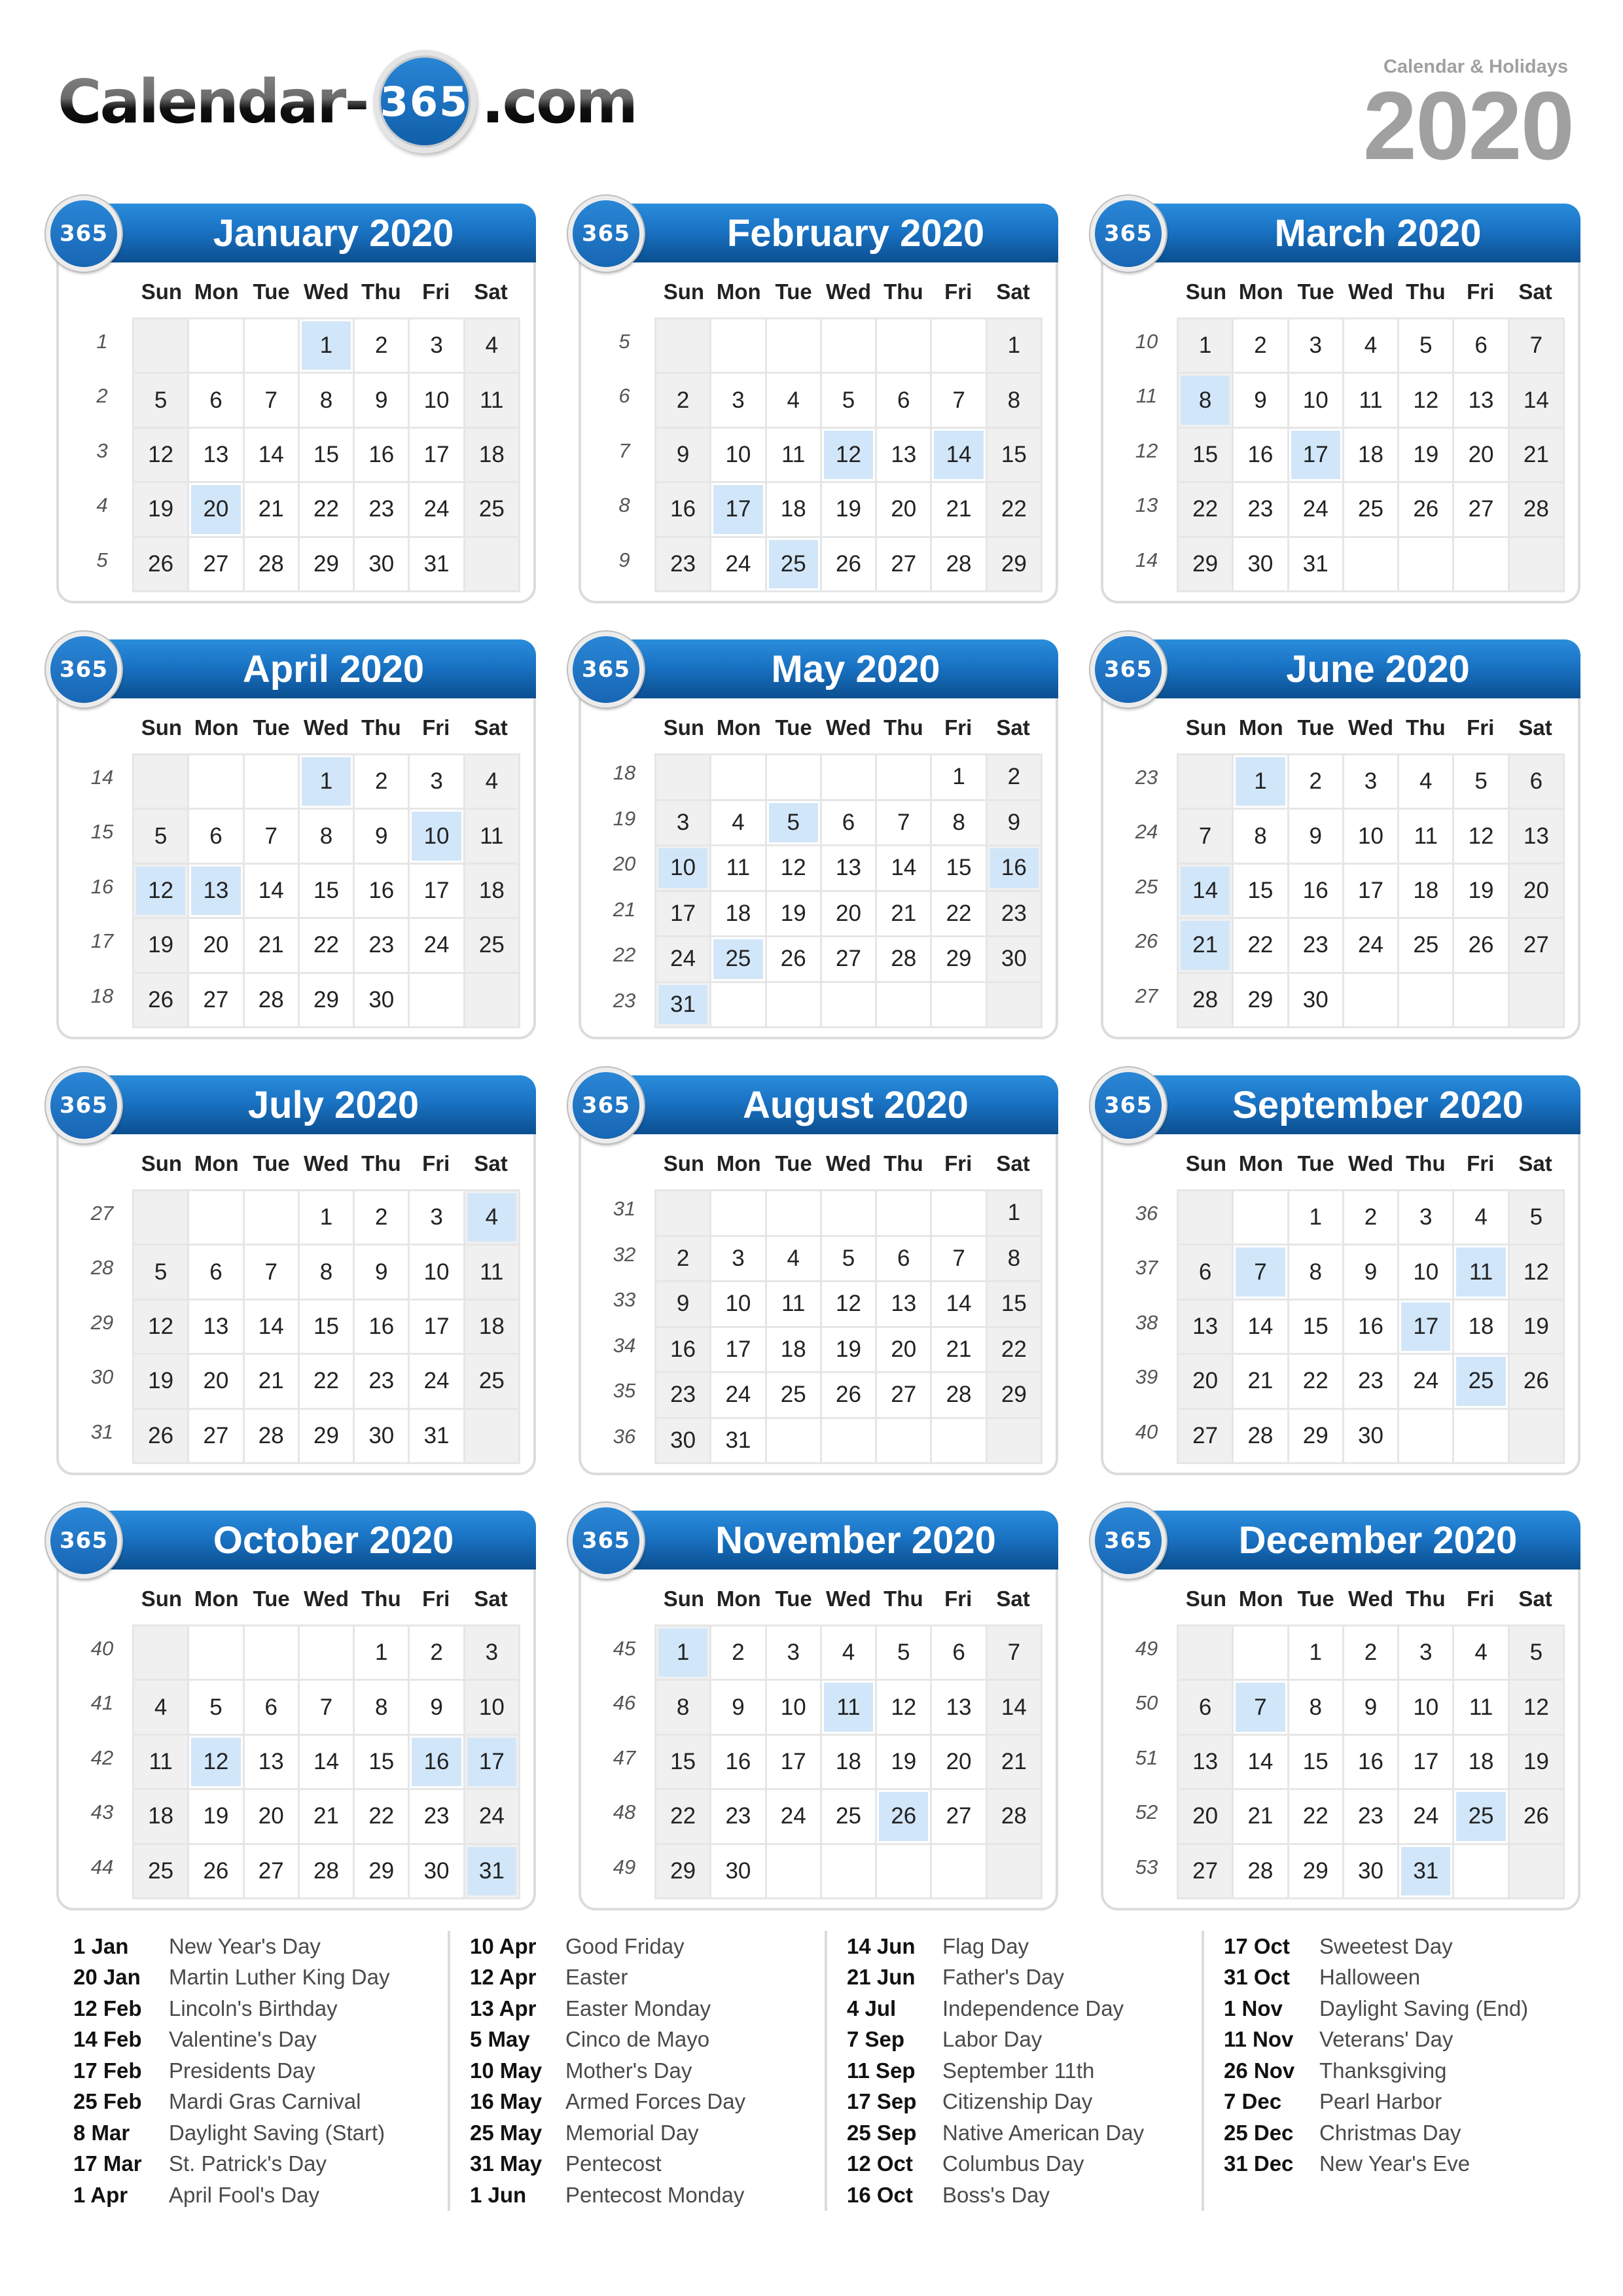 The image size is (1623, 2296). What do you see at coordinates (1536, 1652) in the screenshot?
I see `day-cell: 5` at bounding box center [1536, 1652].